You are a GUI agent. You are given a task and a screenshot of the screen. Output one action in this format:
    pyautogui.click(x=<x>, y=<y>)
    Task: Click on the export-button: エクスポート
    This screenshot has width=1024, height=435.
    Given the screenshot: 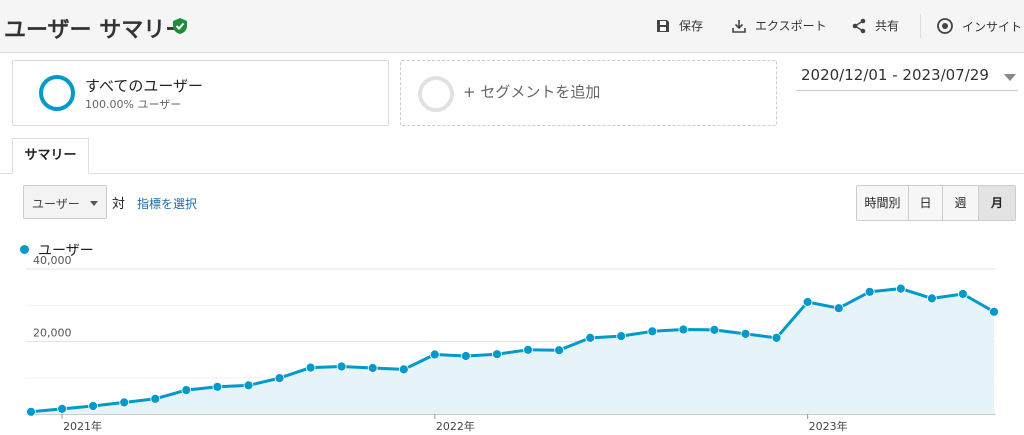 What is the action you would take?
    pyautogui.click(x=779, y=25)
    